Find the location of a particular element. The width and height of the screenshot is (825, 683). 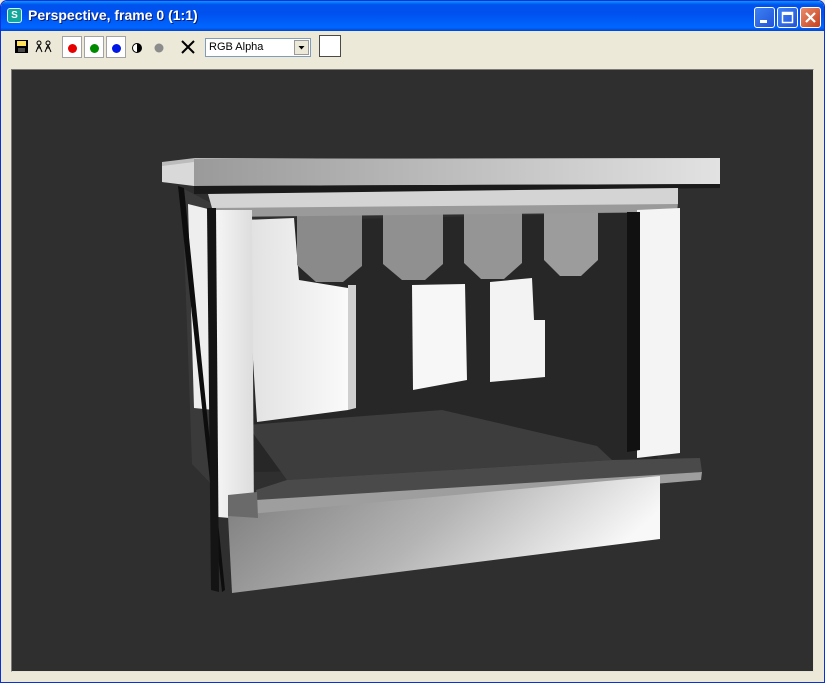

channel-select: RGB Alpha is located at coordinates (258, 47).